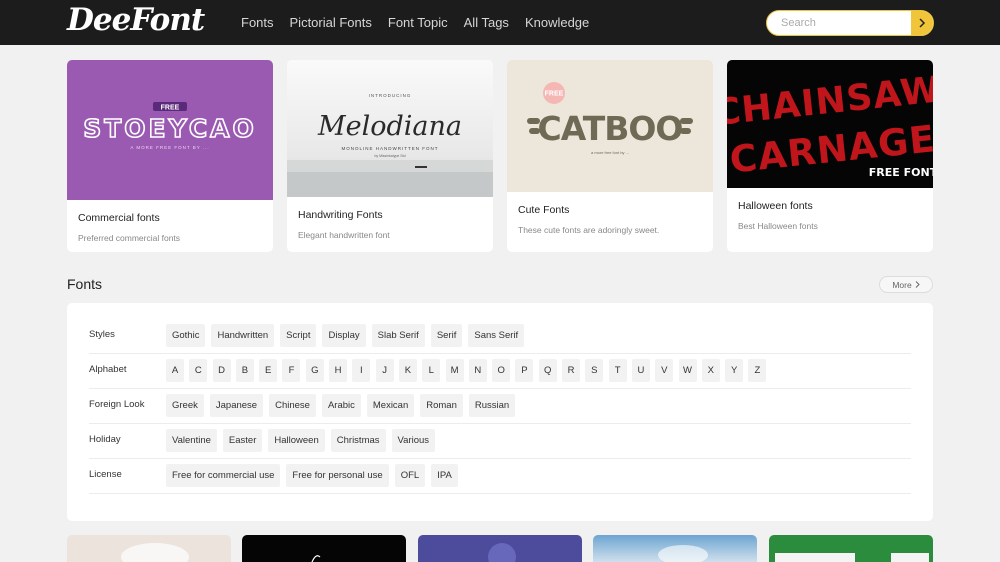 The height and width of the screenshot is (562, 1000). Describe the element at coordinates (496, 335) in the screenshot. I see `tag-item: Sans Serif` at that location.